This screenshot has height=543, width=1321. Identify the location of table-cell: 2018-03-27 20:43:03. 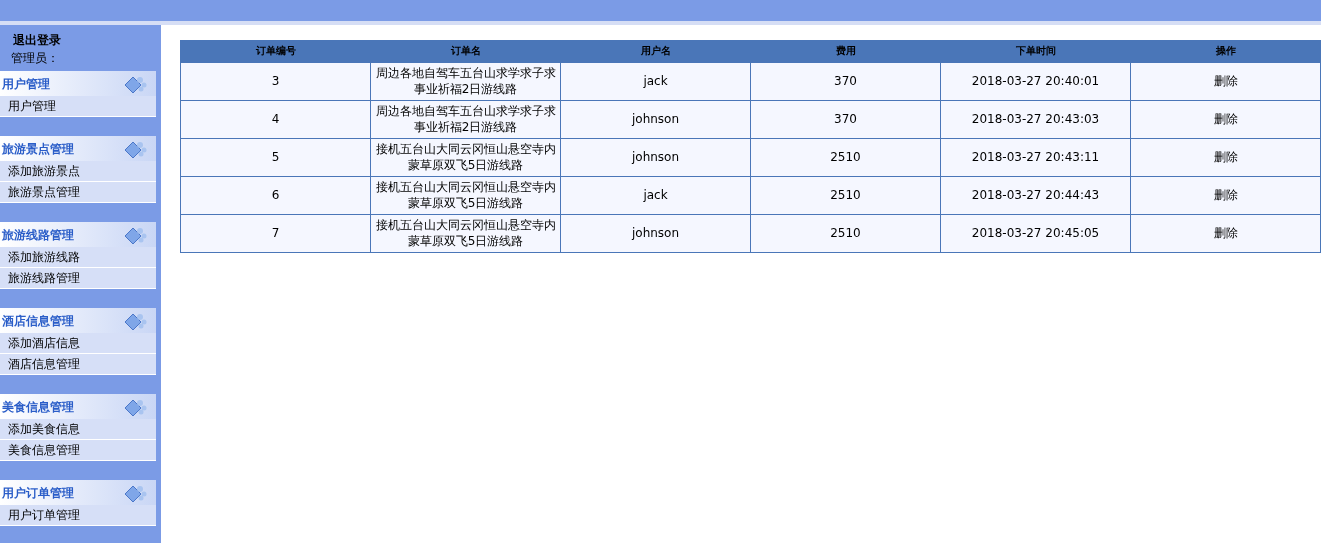
(1035, 119).